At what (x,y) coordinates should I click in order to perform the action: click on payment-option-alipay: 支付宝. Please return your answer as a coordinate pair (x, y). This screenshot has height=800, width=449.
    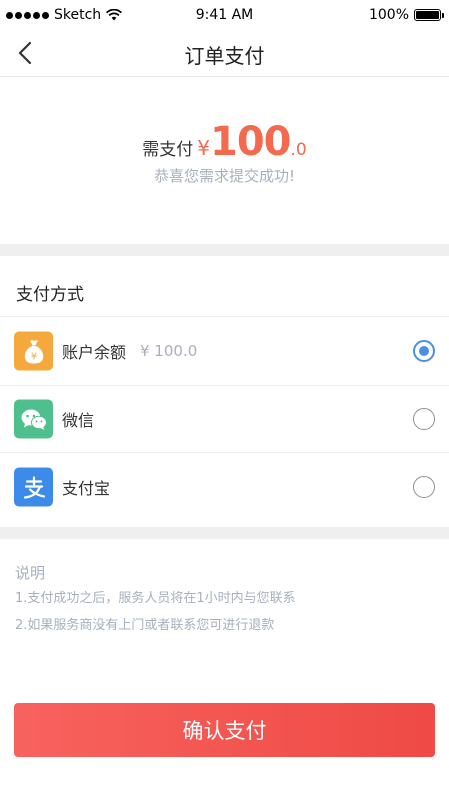
    Looking at the image, I should click on (224, 487).